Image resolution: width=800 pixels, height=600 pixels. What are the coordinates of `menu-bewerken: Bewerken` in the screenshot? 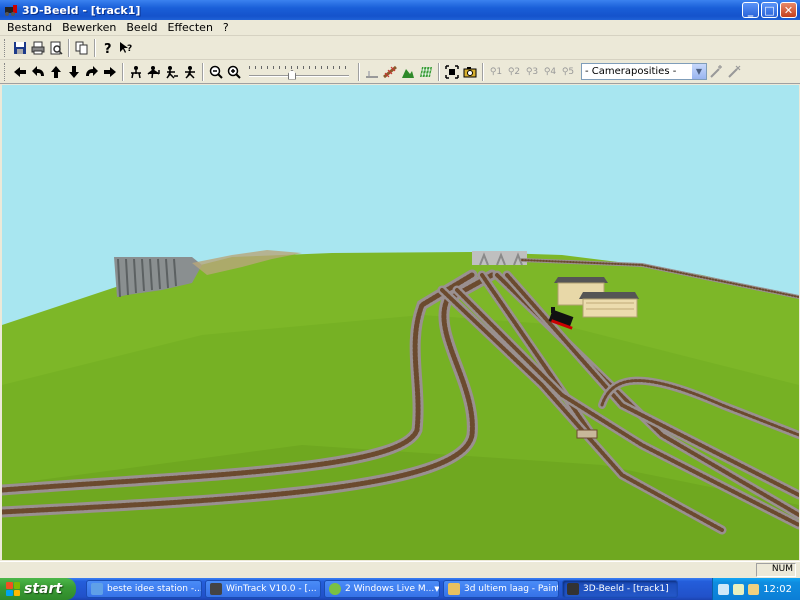 It's located at (89, 27).